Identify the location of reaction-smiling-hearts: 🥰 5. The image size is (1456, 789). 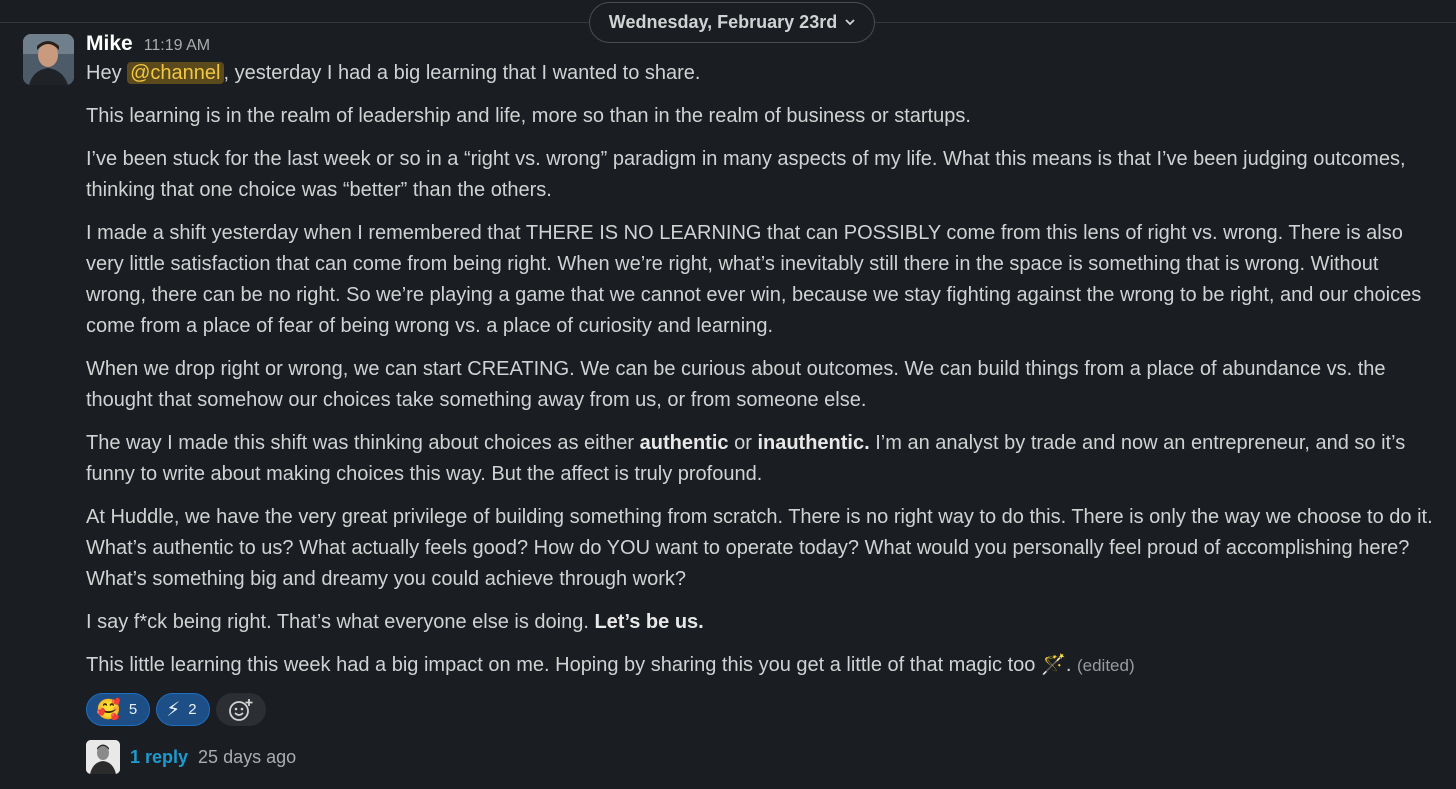
(118, 709).